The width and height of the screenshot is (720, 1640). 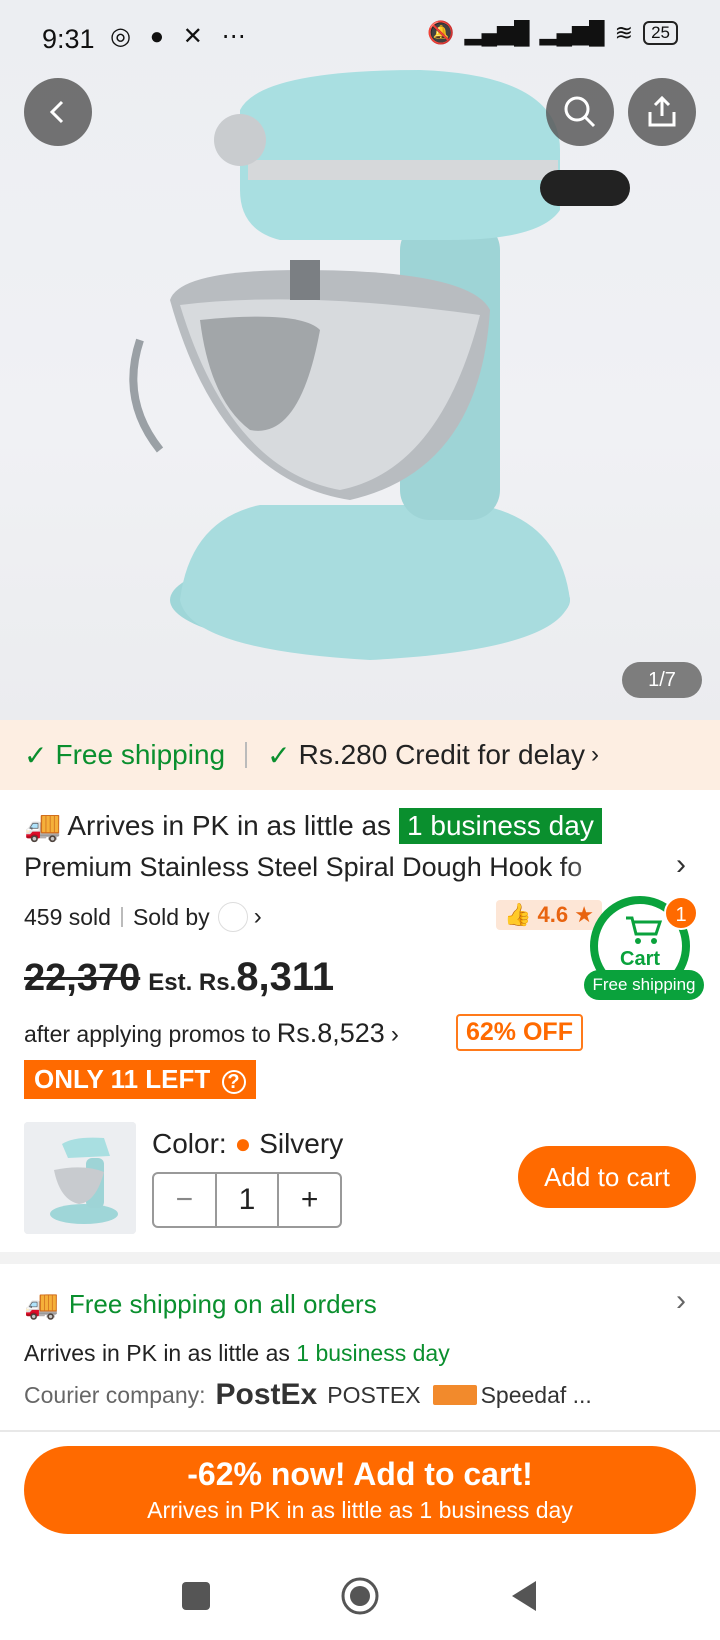 What do you see at coordinates (441, 754) in the screenshot?
I see `credit-label: Rs.280 Credit for delay` at bounding box center [441, 754].